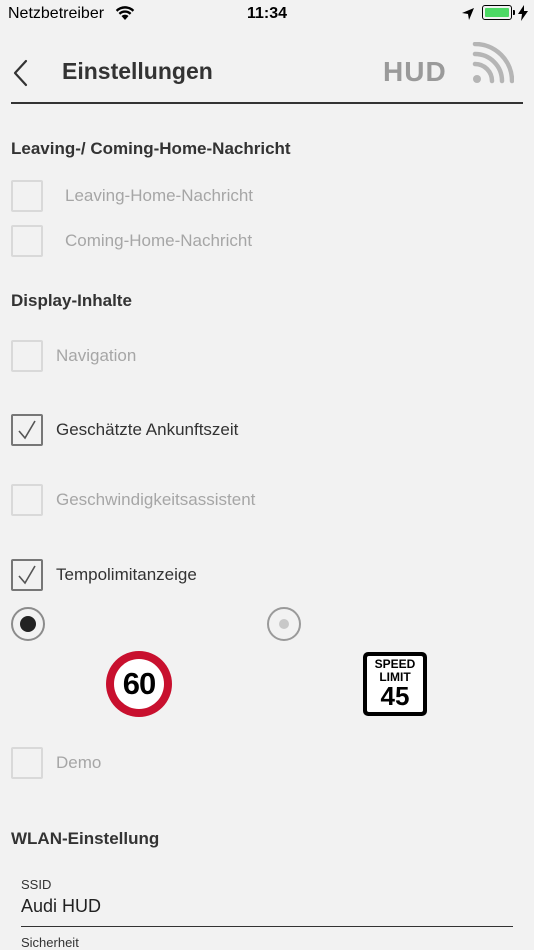 This screenshot has width=534, height=950. What do you see at coordinates (126, 574) in the screenshot?
I see `speed-limit-display-label: Tempolimitanzeige` at bounding box center [126, 574].